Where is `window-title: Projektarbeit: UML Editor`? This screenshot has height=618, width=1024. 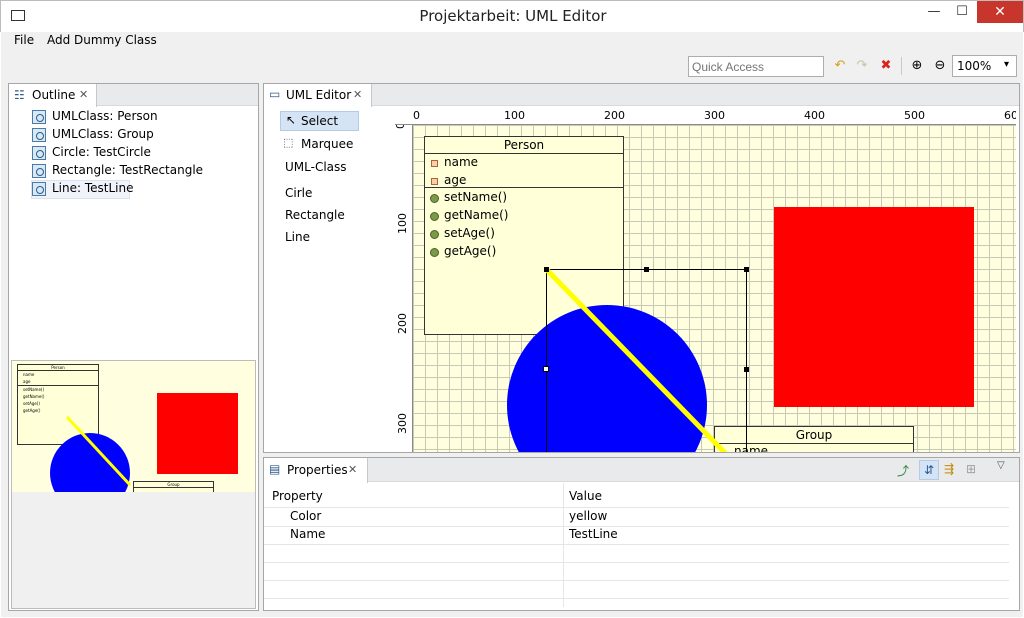
window-title: Projektarbeit: UML Editor is located at coordinates (513, 16).